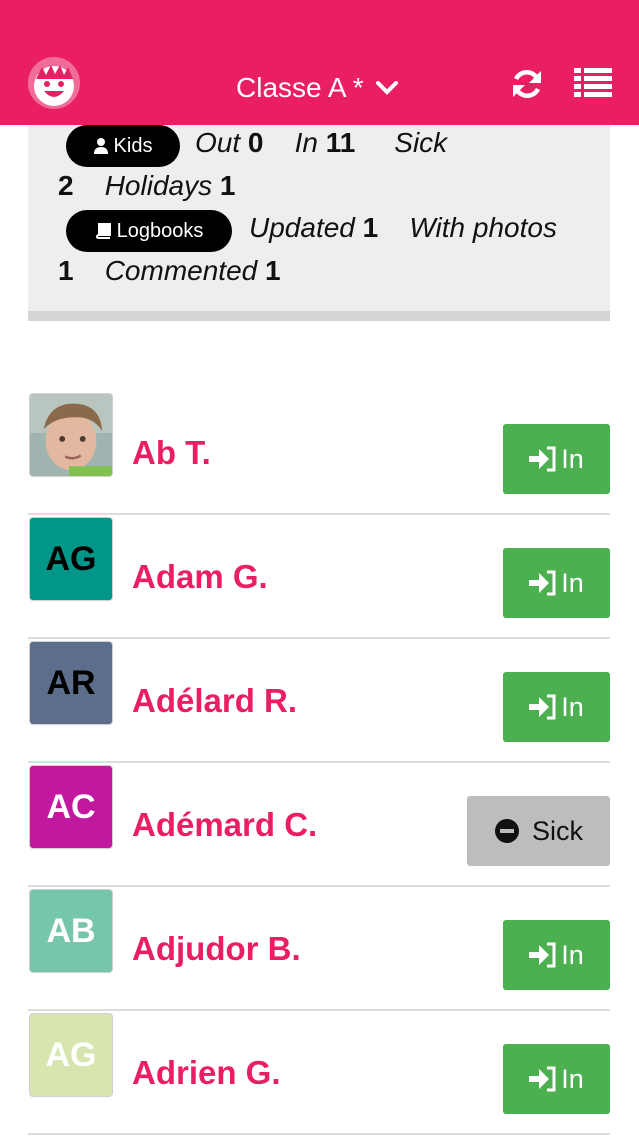  I want to click on out-value: 0, so click(255, 142).